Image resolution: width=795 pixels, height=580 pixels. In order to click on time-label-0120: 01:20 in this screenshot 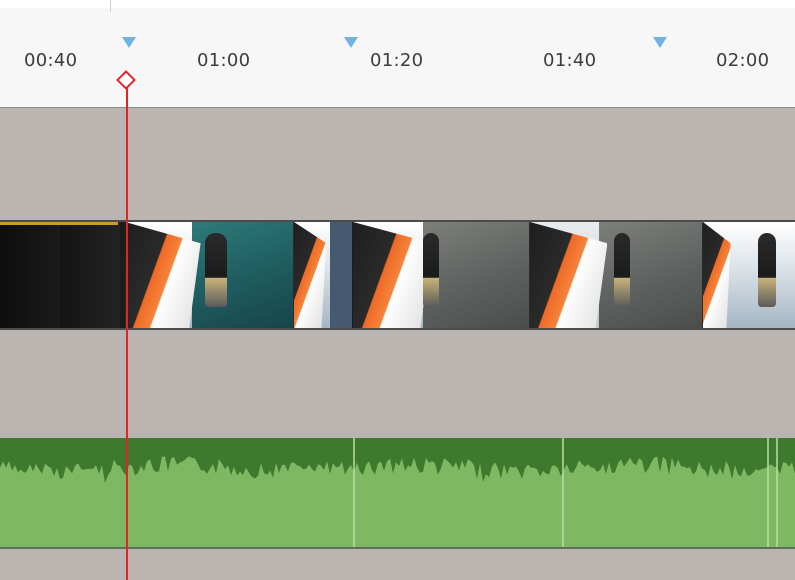, I will do `click(397, 60)`.